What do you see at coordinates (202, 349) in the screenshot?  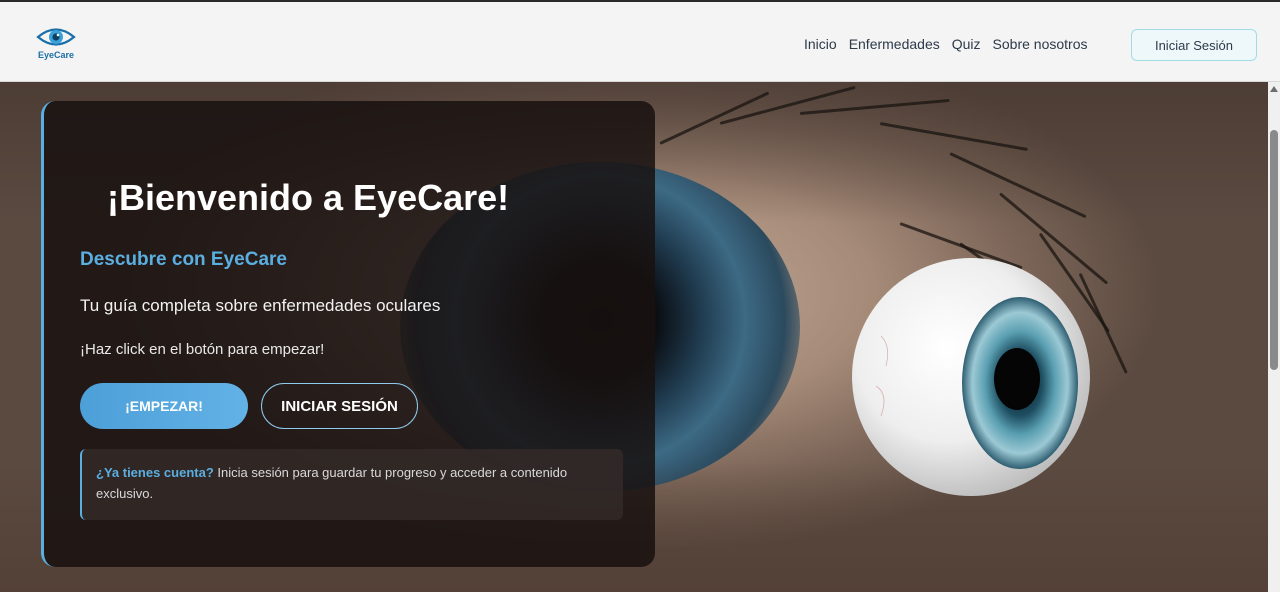 I see `hero-cta-text: ¡Haz click en el botón para empezar!` at bounding box center [202, 349].